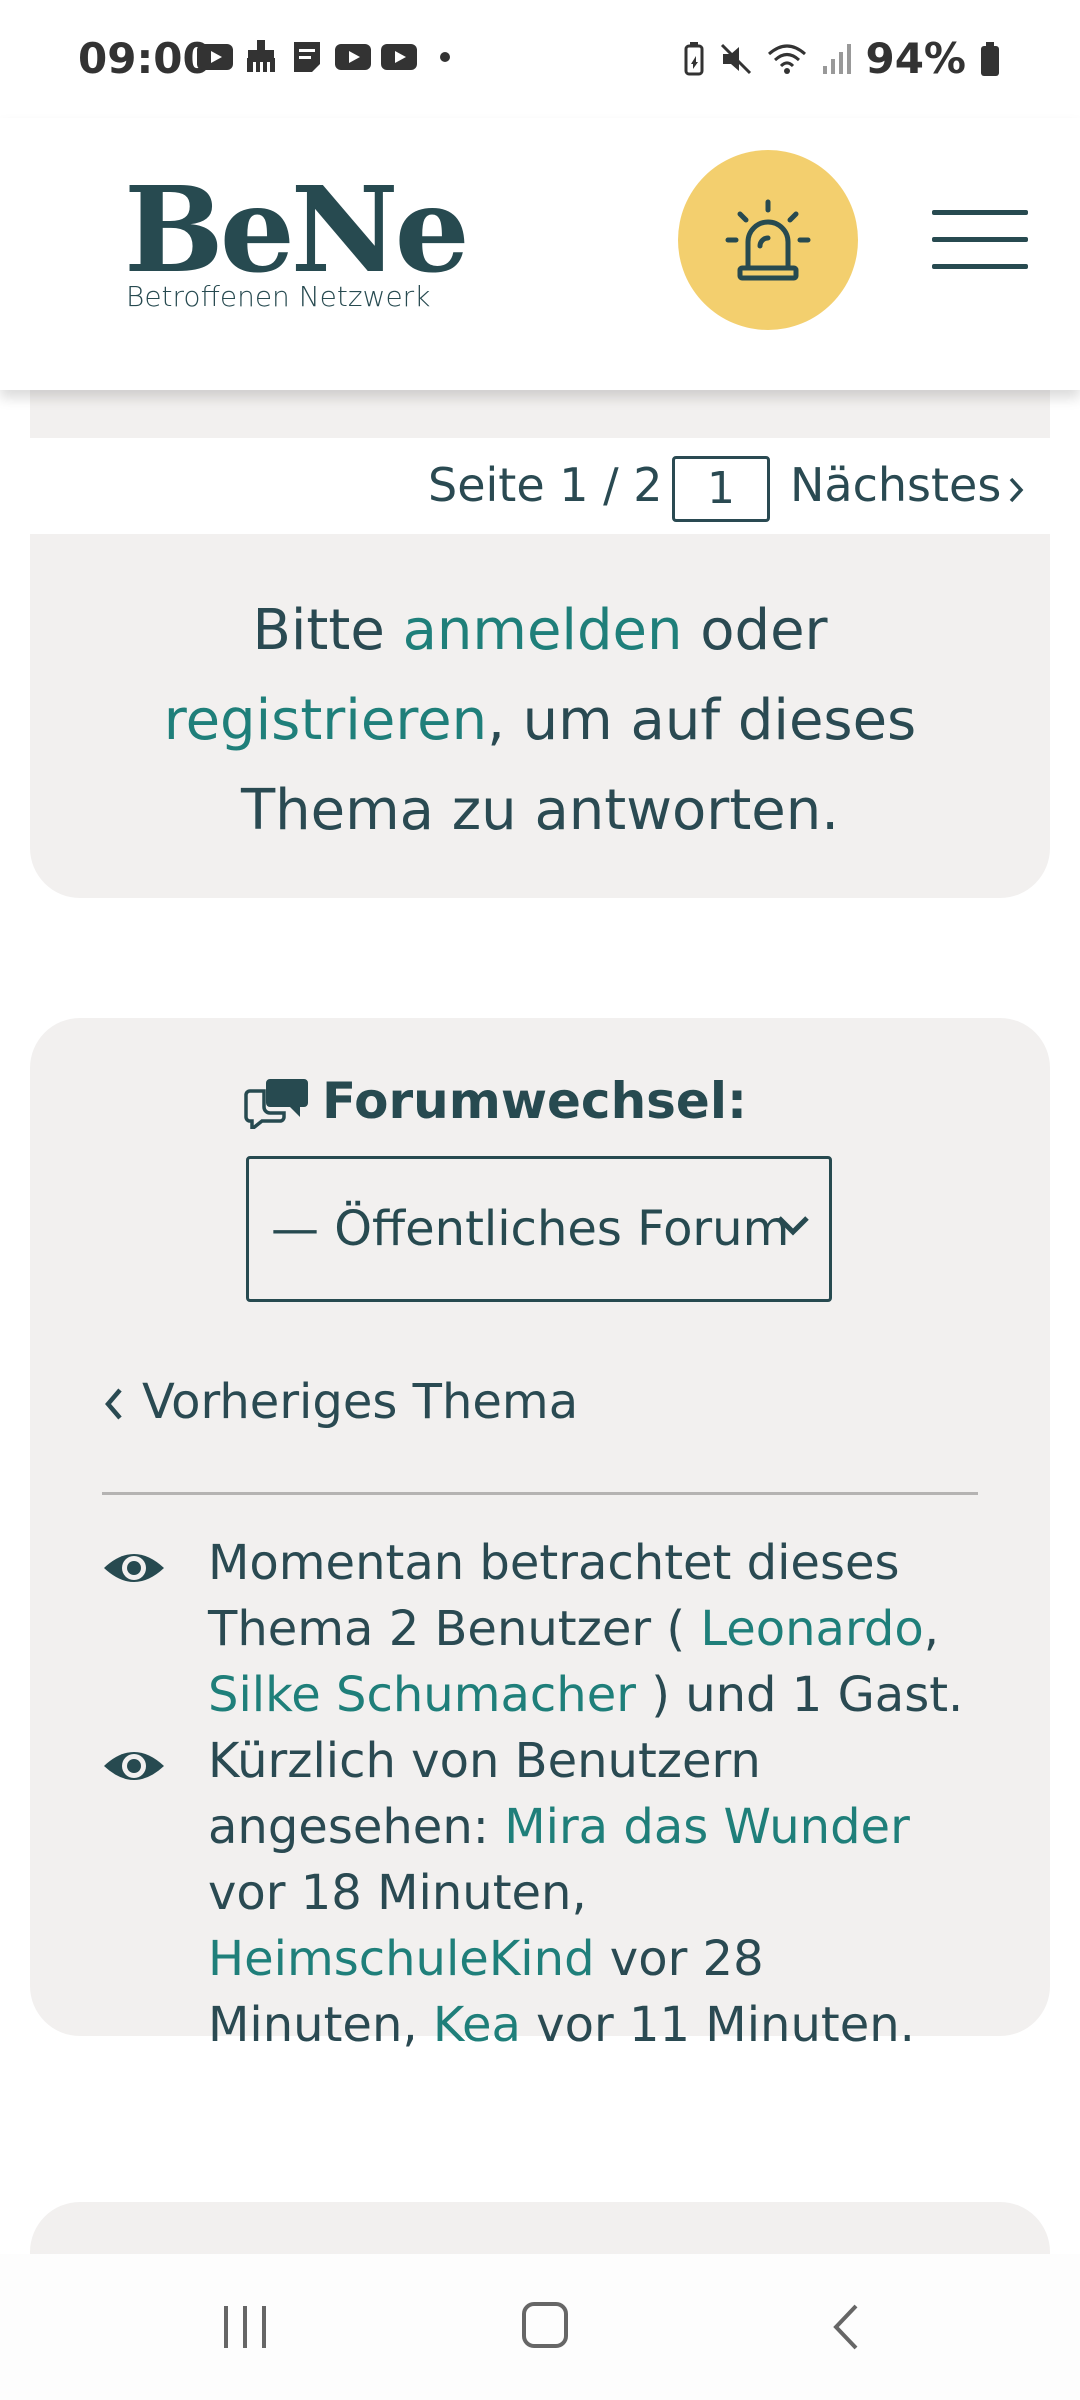  I want to click on system-icons: 94%, so click(841, 58).